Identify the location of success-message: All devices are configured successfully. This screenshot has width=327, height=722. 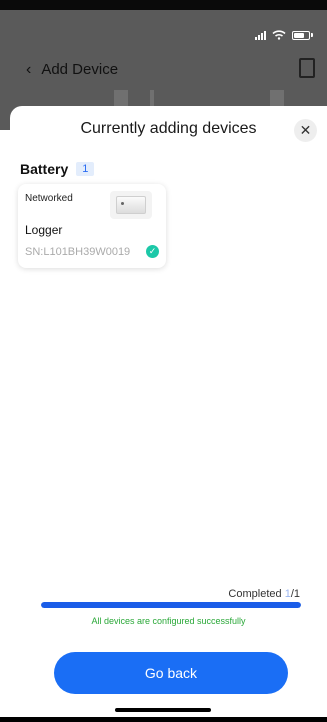
(168, 621).